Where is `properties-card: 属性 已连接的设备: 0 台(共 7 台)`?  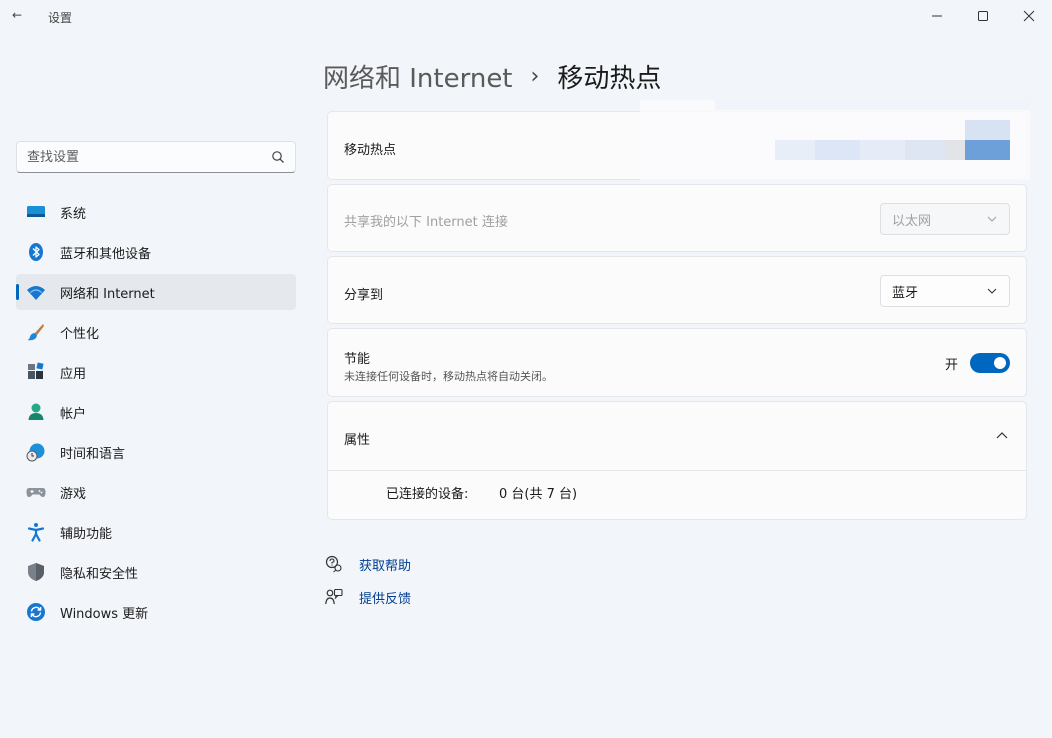
properties-card: 属性 已连接的设备: 0 台(共 7 台) is located at coordinates (677, 460).